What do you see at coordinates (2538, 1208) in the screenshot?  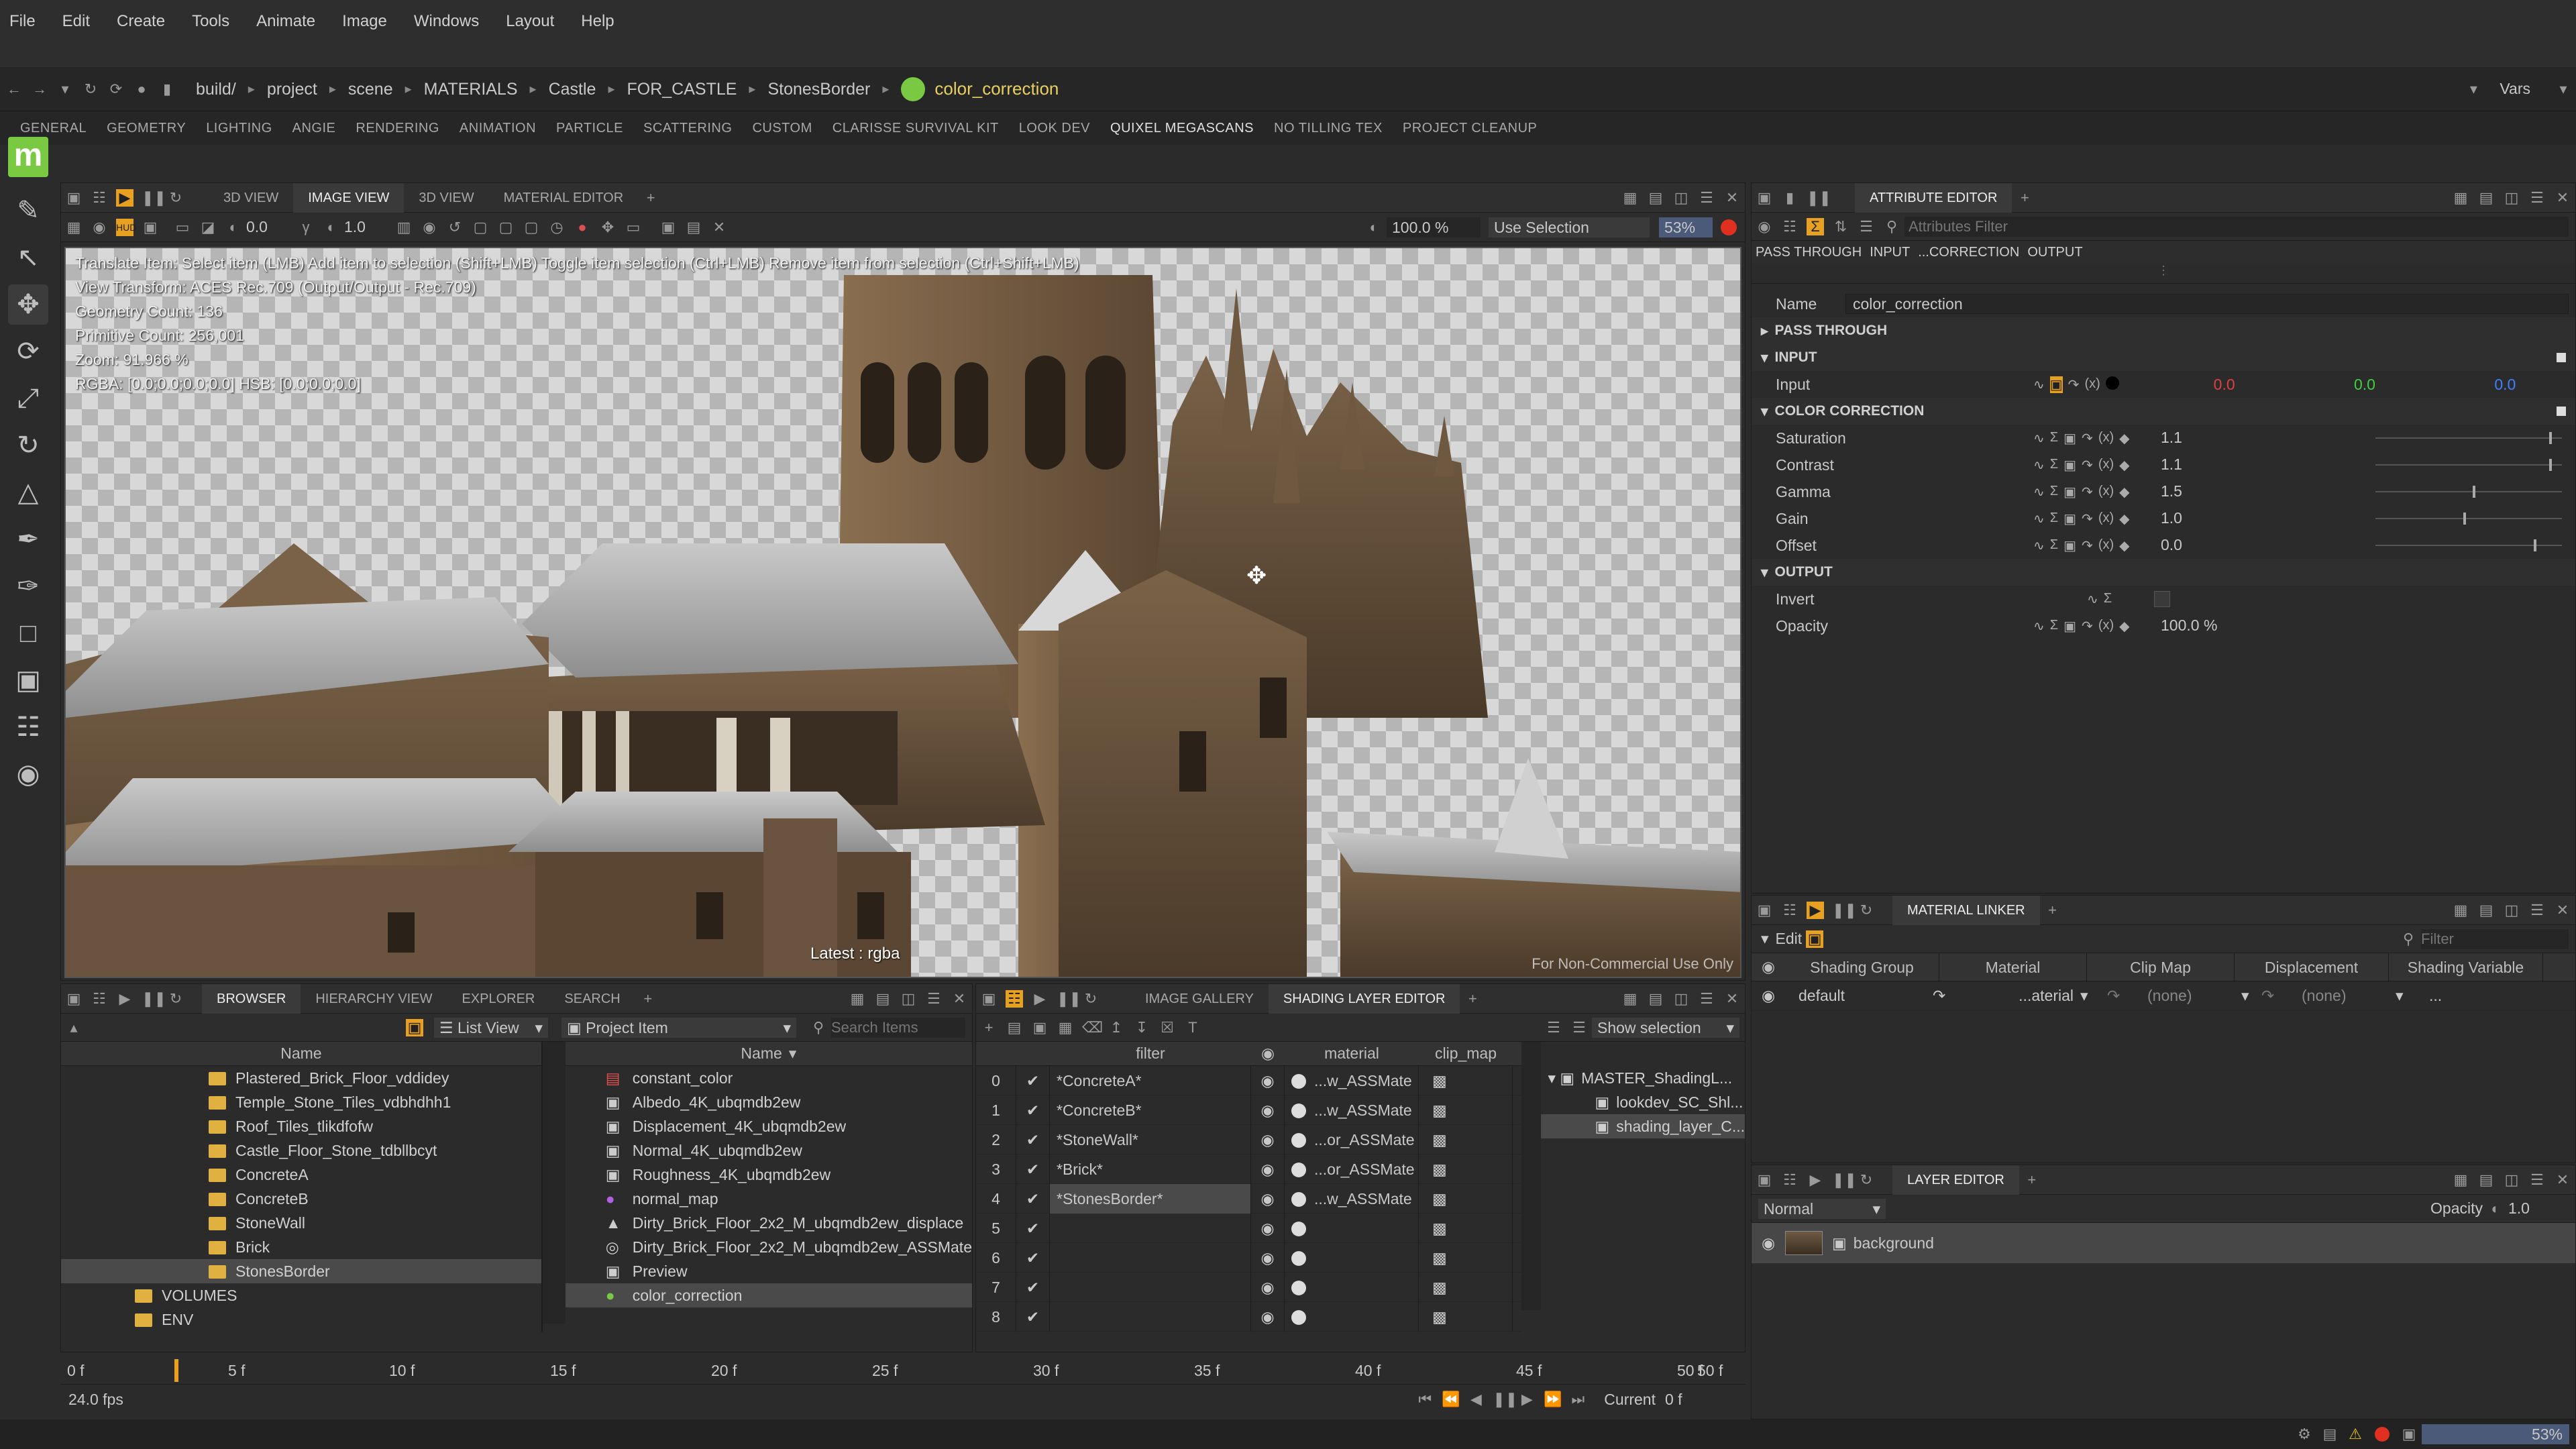 I see `layer-opacity-field: 1.0` at bounding box center [2538, 1208].